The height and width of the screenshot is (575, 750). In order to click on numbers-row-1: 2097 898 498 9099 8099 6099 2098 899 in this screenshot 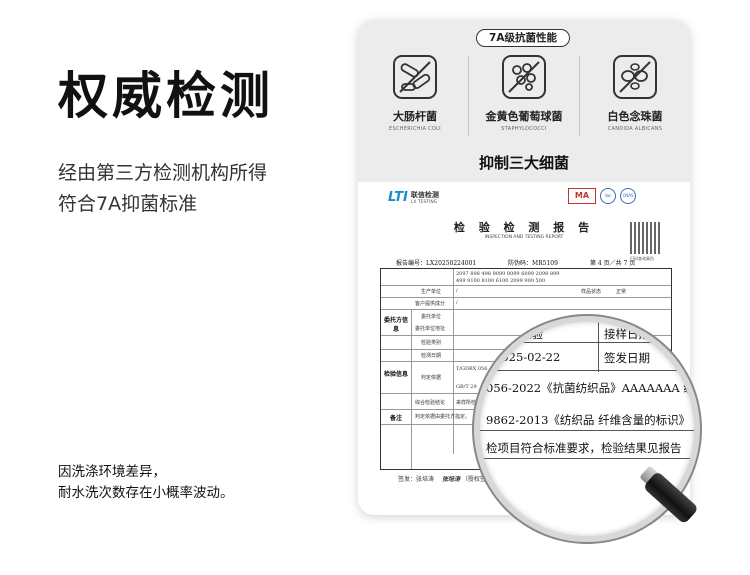, I will do `click(508, 274)`.